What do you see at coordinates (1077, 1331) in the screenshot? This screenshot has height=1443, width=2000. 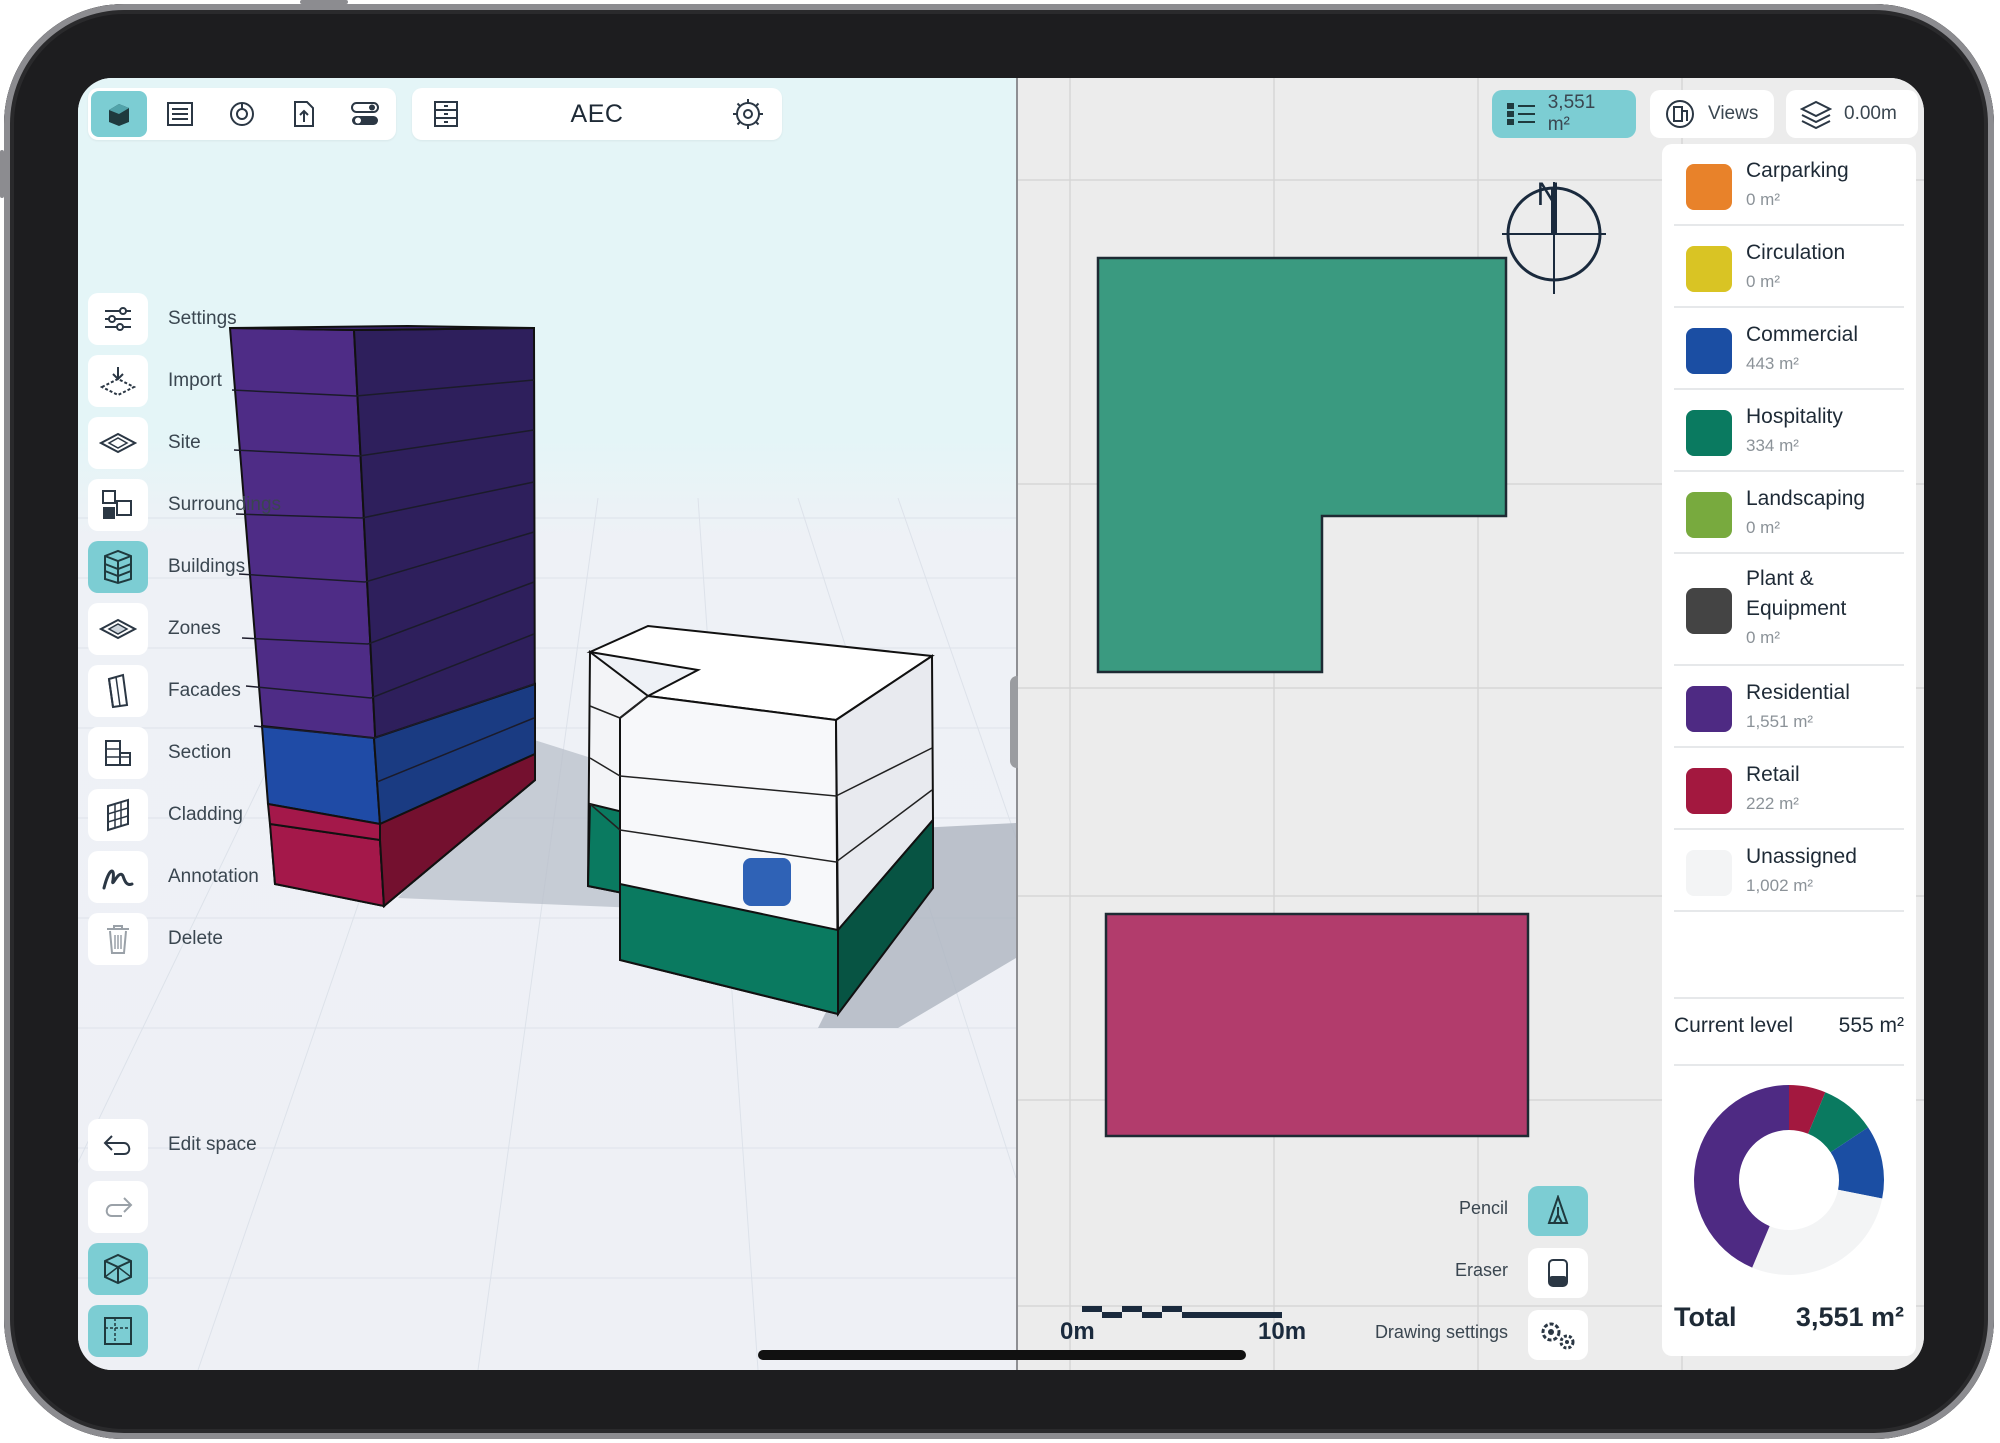 I see `scale-start-label: 0m` at bounding box center [1077, 1331].